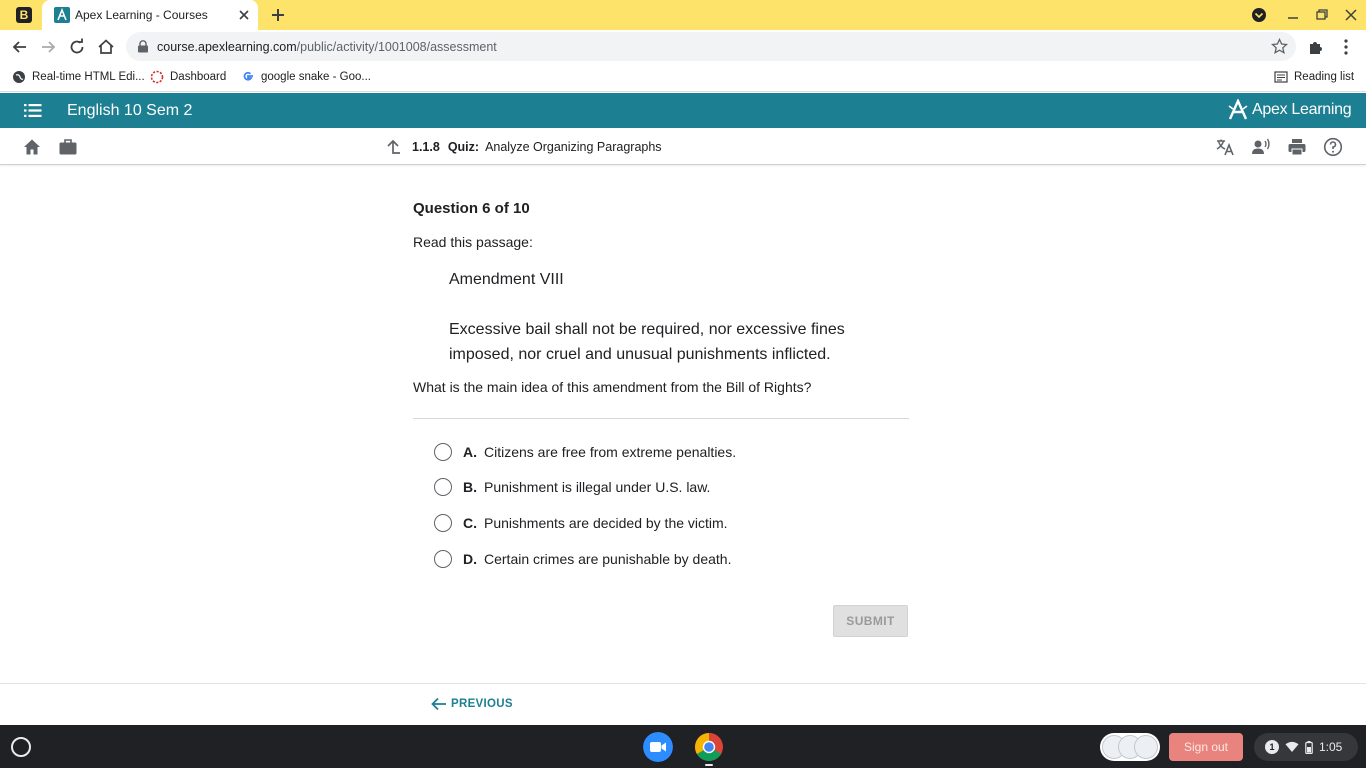 This screenshot has height=768, width=1366. I want to click on print-icon, so click(1297, 147).